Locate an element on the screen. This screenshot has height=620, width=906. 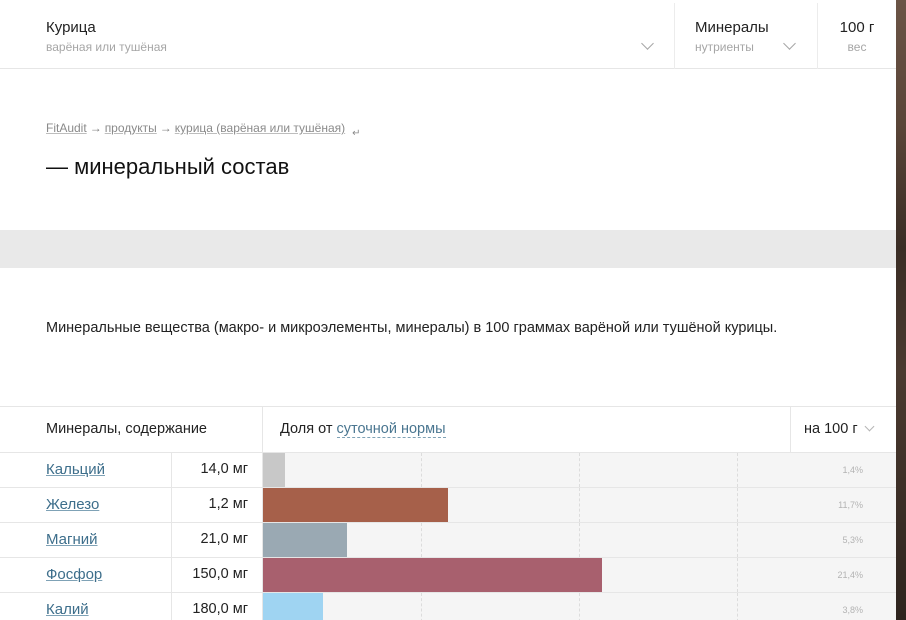
daily-norm-percent: 5,3% is located at coordinates (852, 540).